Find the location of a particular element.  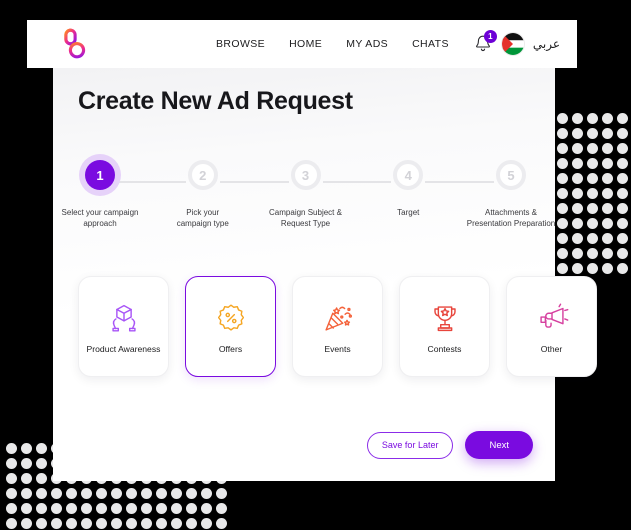

stepper-step-3: 3 Campaign Subject & Request Type is located at coordinates (305, 189).